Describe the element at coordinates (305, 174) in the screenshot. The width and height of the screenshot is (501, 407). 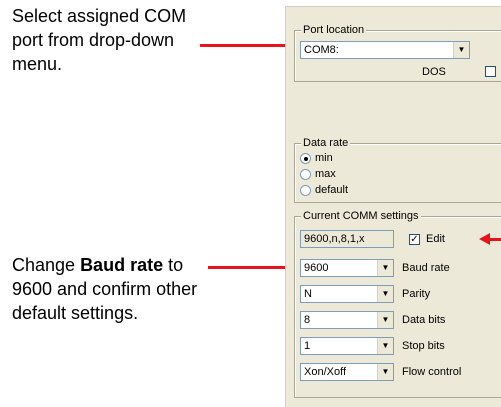
I see `radio-max` at that location.